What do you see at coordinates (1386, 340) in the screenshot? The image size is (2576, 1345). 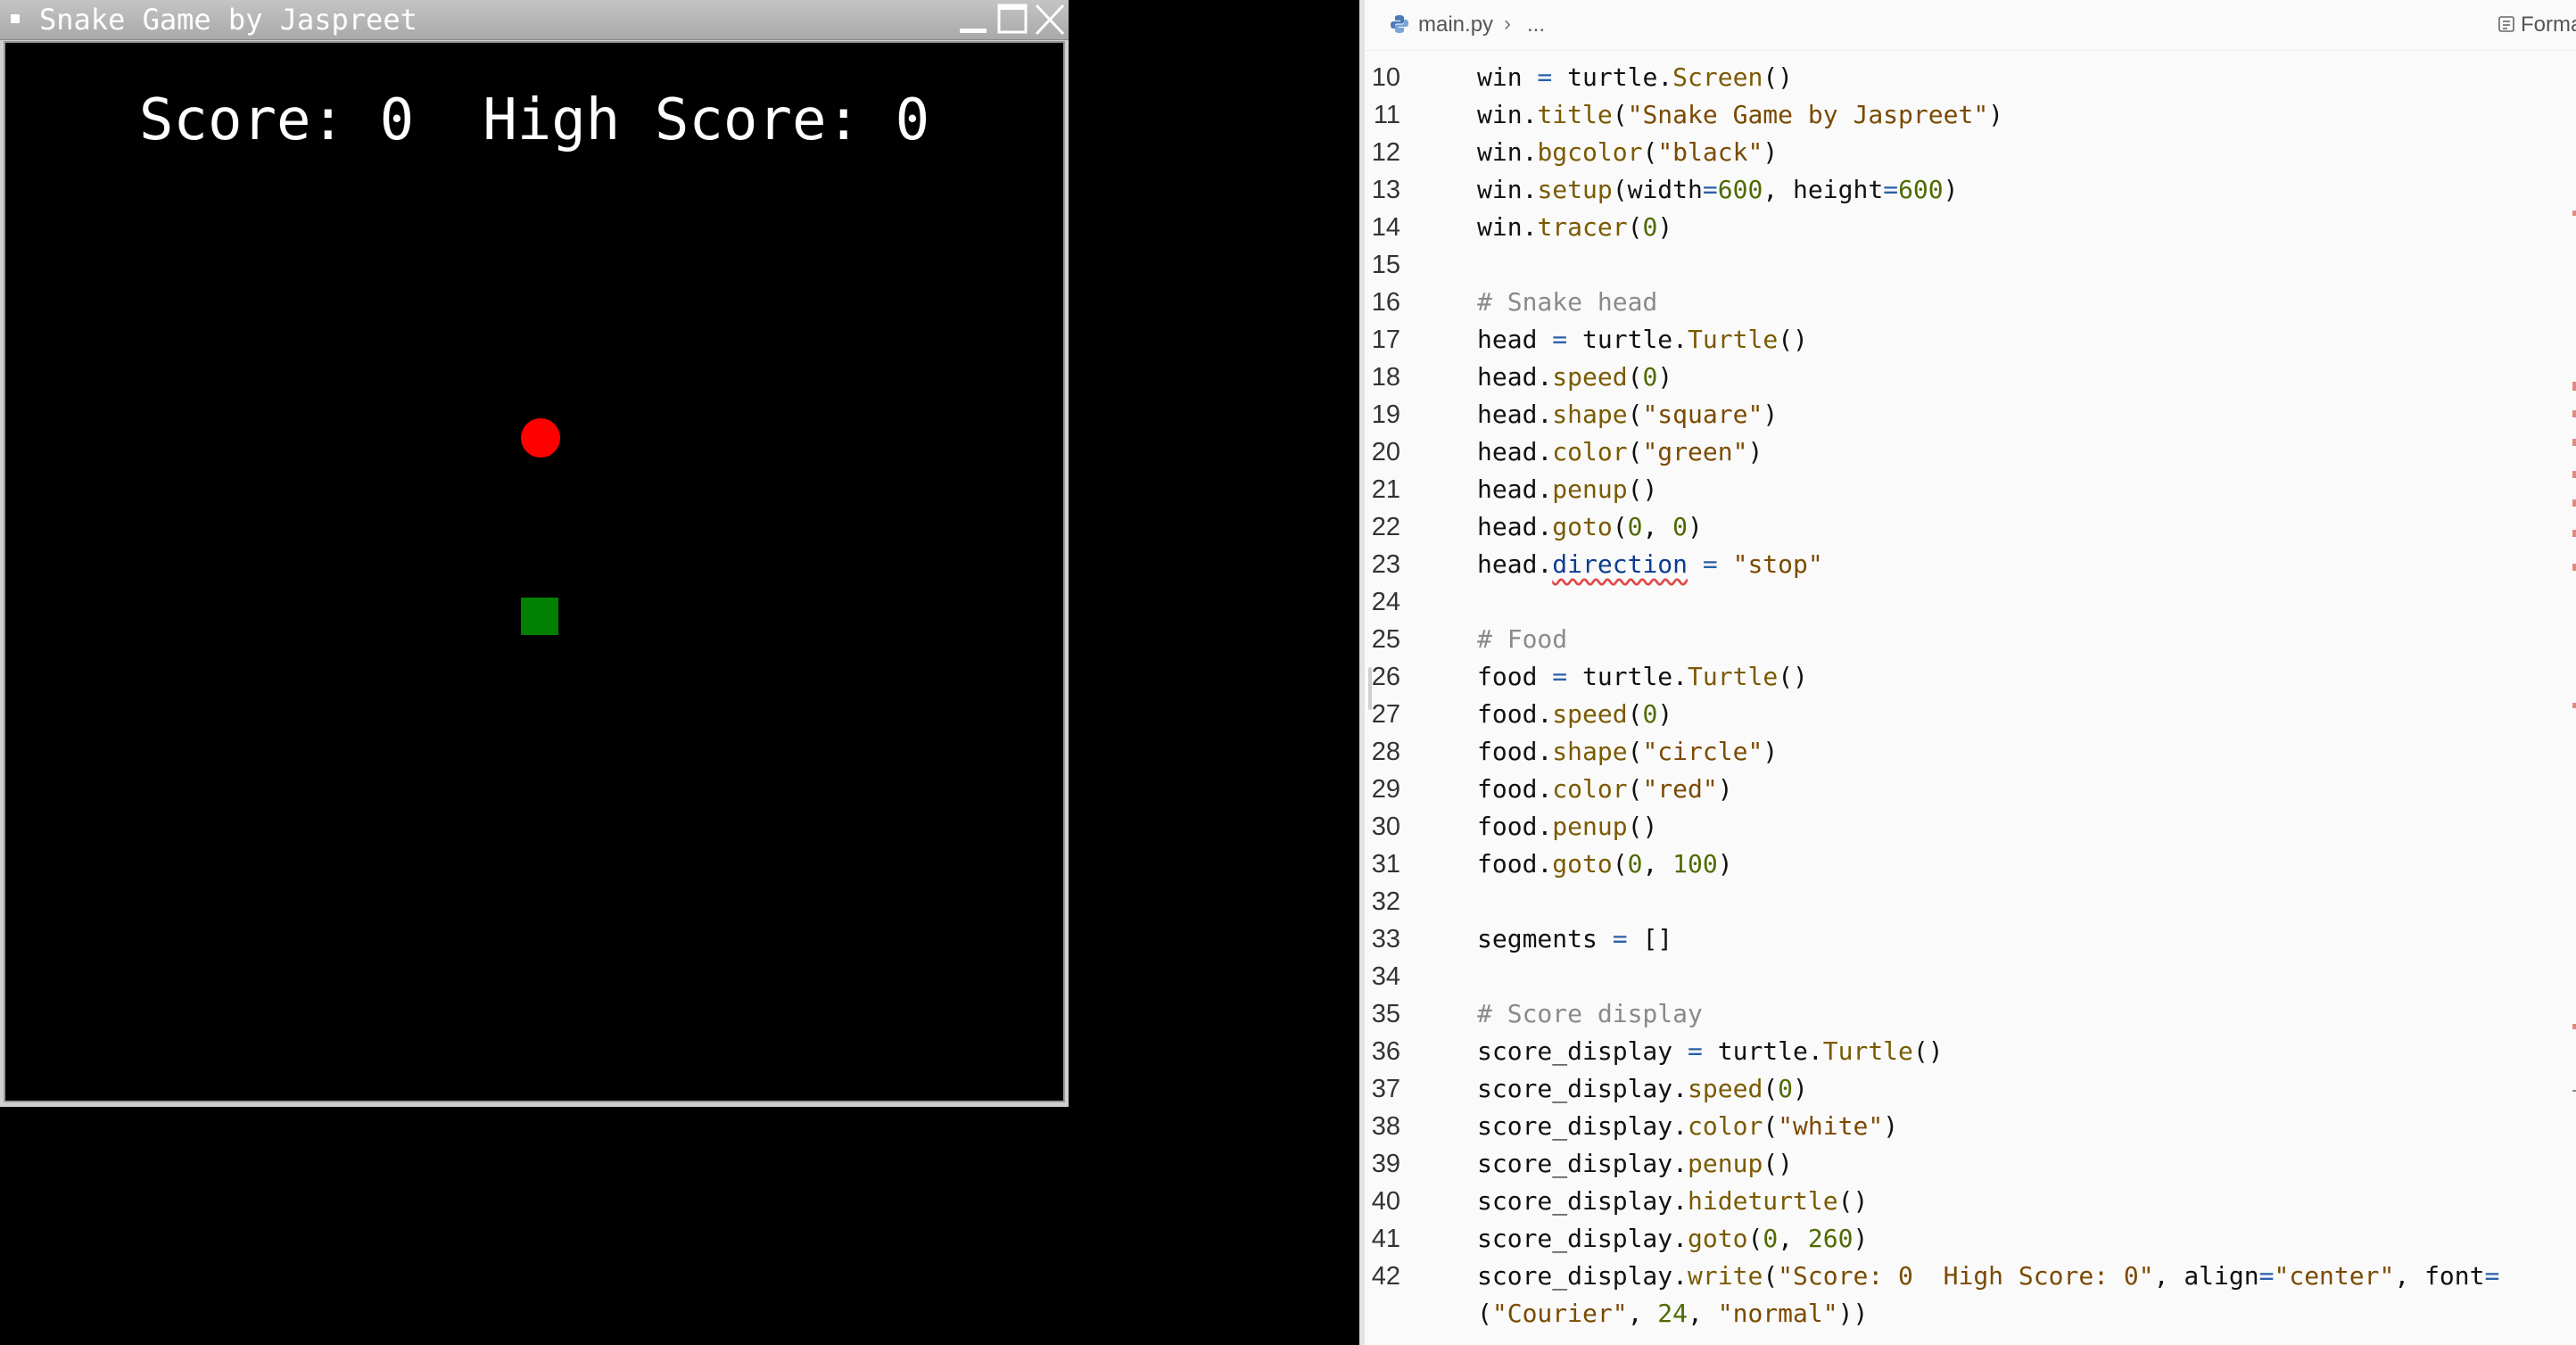 I see `line-number: 17` at bounding box center [1386, 340].